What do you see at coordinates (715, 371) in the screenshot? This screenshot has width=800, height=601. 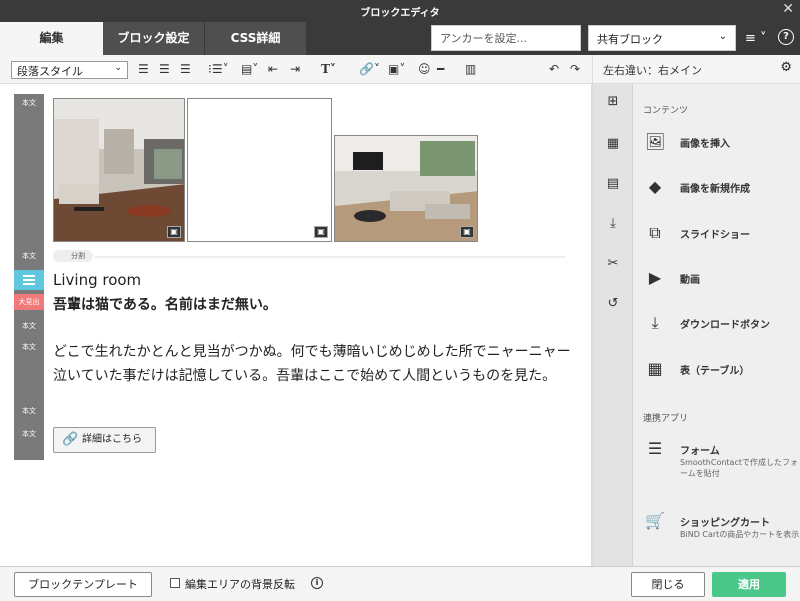 I see `item-label: 表（テーブル）` at bounding box center [715, 371].